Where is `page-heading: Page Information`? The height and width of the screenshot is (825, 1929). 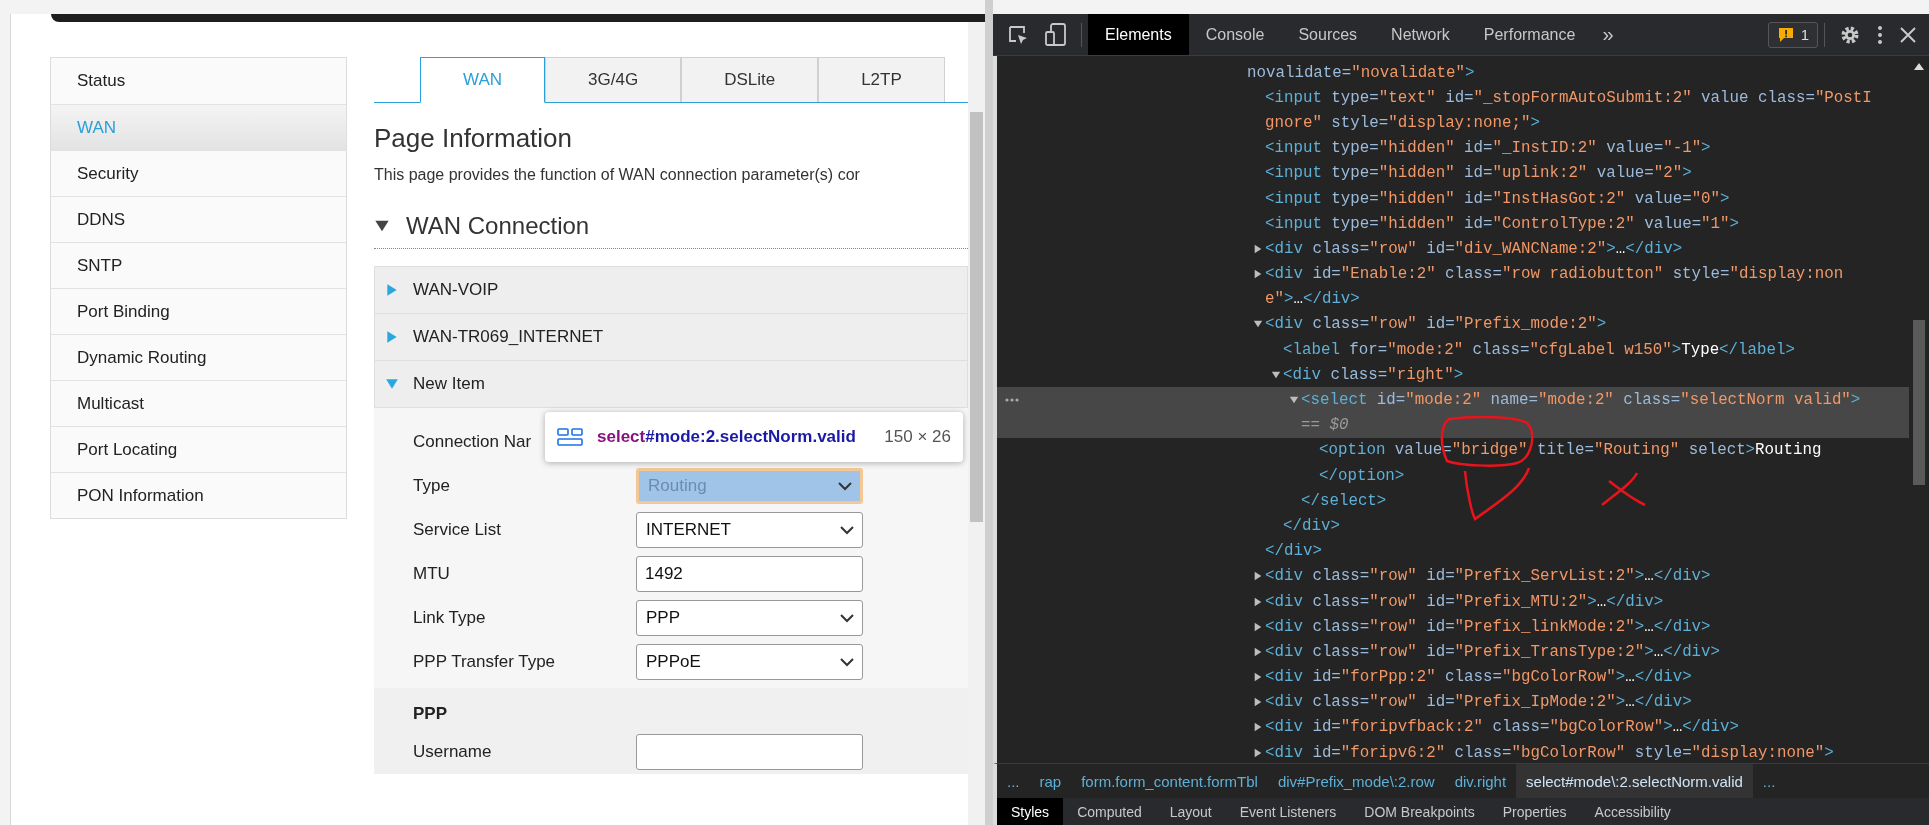
page-heading: Page Information is located at coordinates (473, 138).